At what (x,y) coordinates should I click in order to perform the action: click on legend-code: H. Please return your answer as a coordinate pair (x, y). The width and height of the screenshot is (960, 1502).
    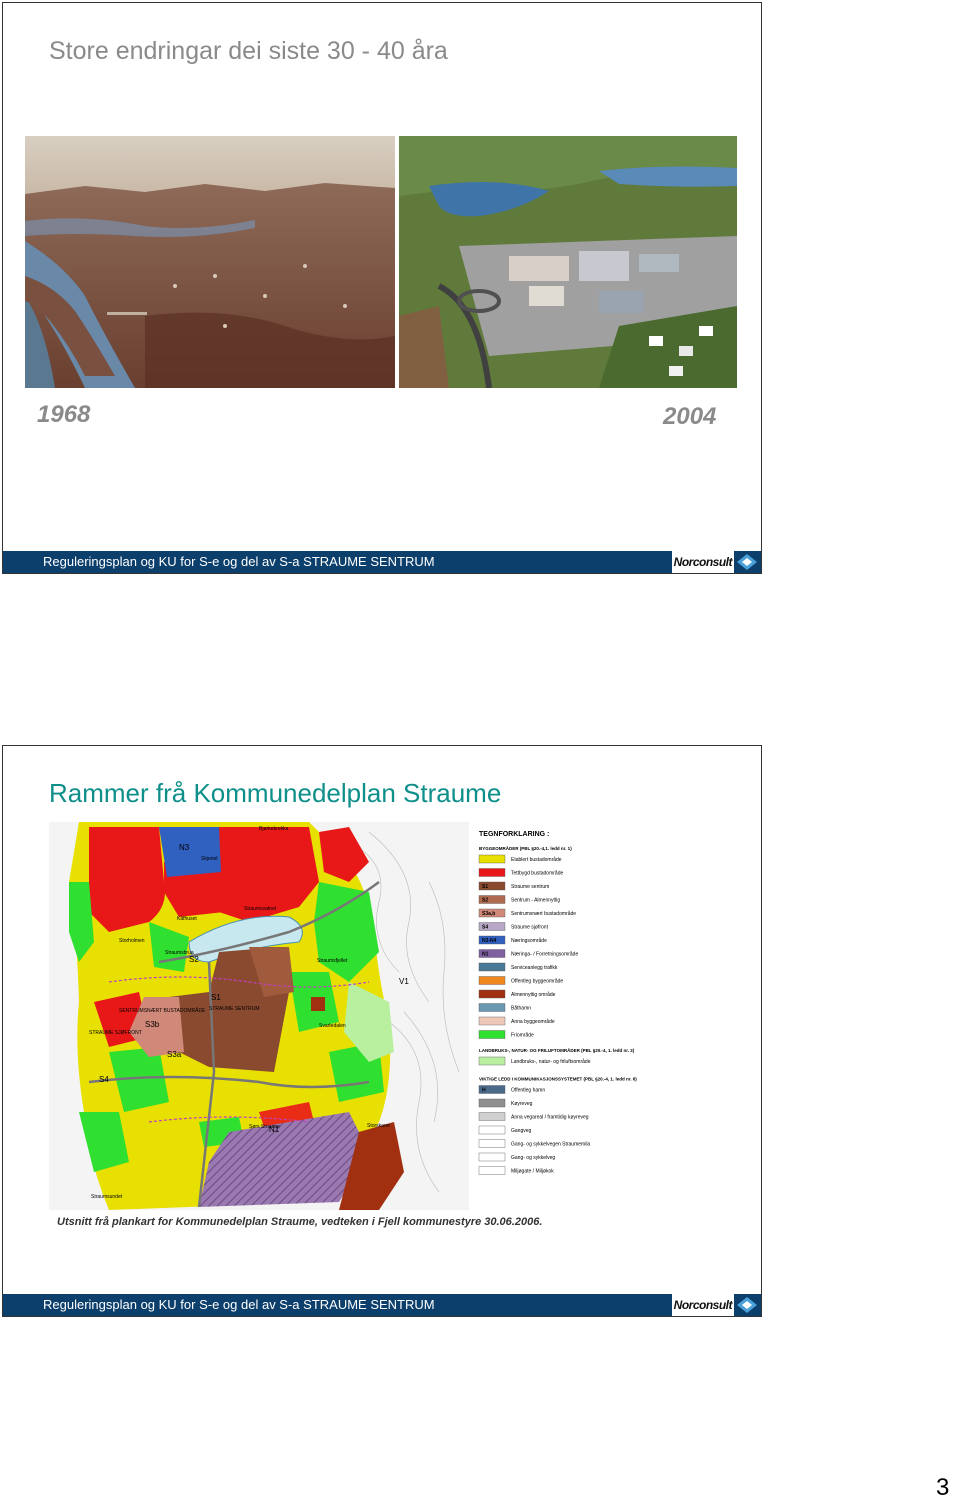
    Looking at the image, I should click on (484, 1091).